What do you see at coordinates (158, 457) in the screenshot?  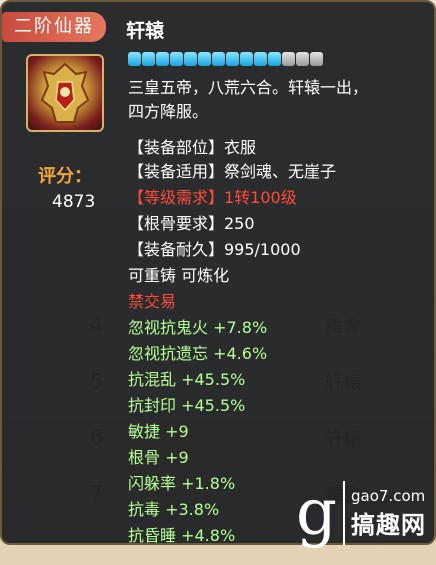 I see `attribute-line: 根骨 +9` at bounding box center [158, 457].